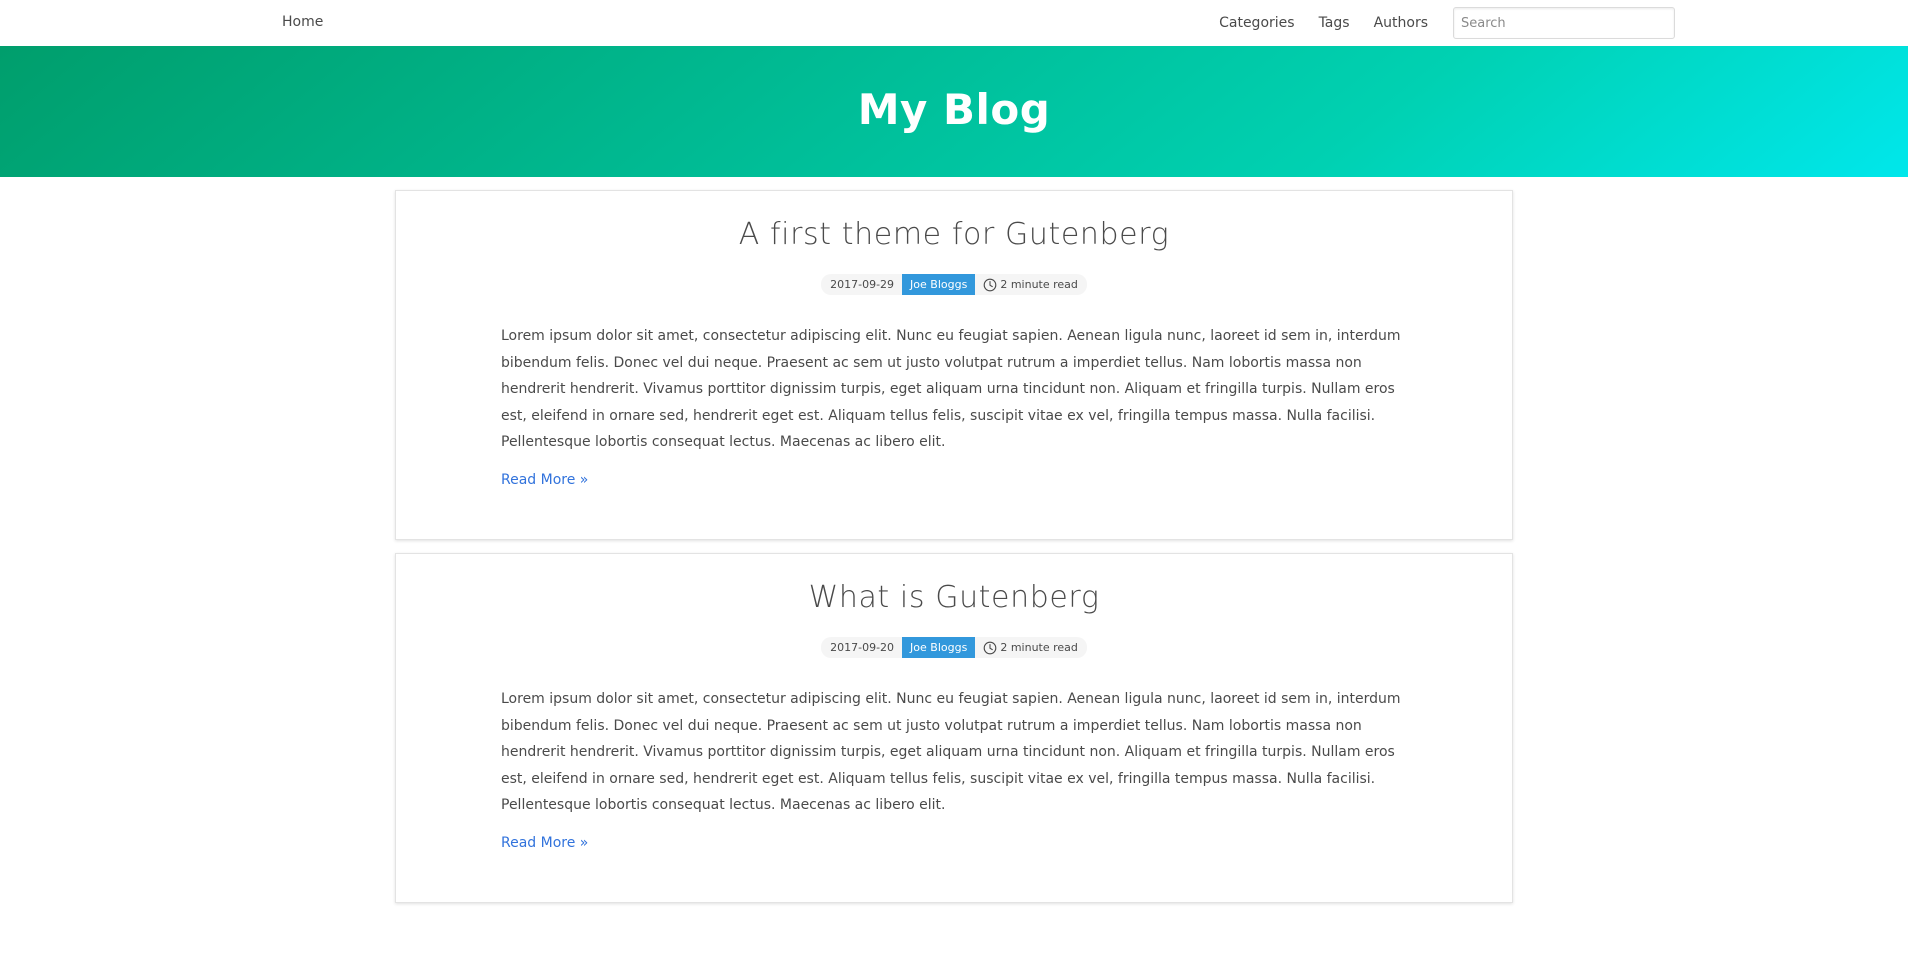 Image resolution: width=1908 pixels, height=955 pixels. What do you see at coordinates (954, 234) in the screenshot?
I see `post-title: A first theme for Gutenberg` at bounding box center [954, 234].